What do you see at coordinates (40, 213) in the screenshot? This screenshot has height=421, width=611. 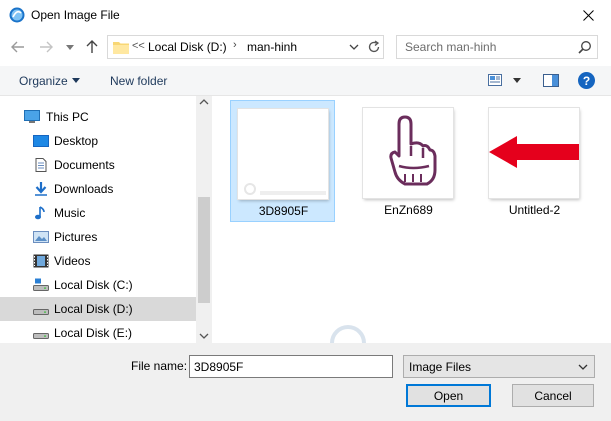 I see `music-icon` at bounding box center [40, 213].